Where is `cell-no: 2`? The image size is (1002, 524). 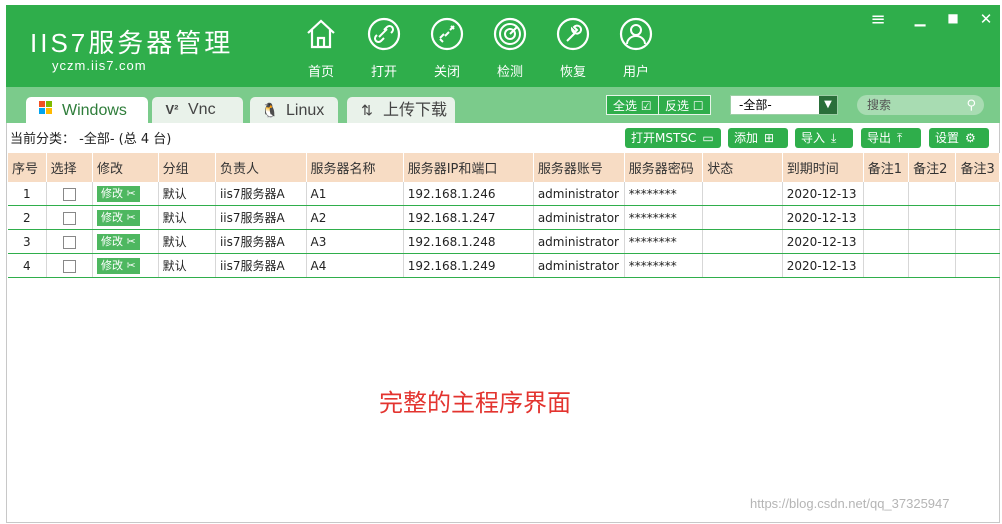
cell-no: 2 is located at coordinates (27, 217).